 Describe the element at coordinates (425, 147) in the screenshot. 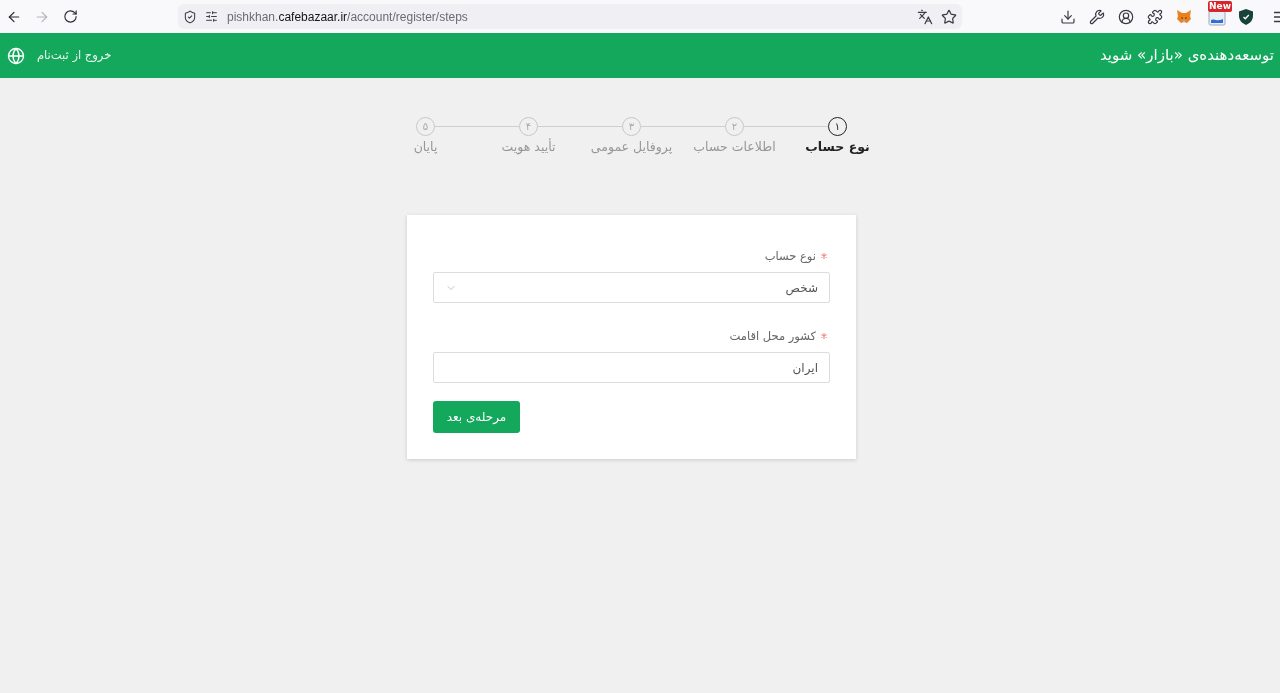

I see `step-label: پایان` at that location.